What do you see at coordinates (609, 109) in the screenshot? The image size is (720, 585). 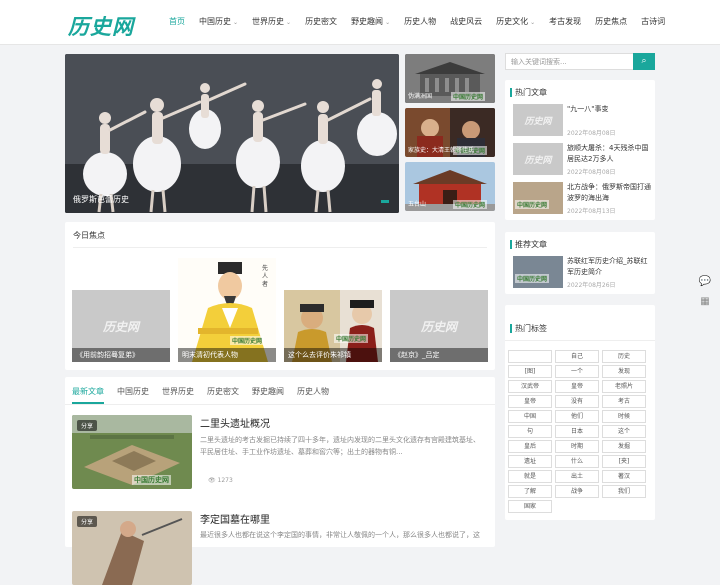 I see `hot-title: "九一八"事变` at bounding box center [609, 109].